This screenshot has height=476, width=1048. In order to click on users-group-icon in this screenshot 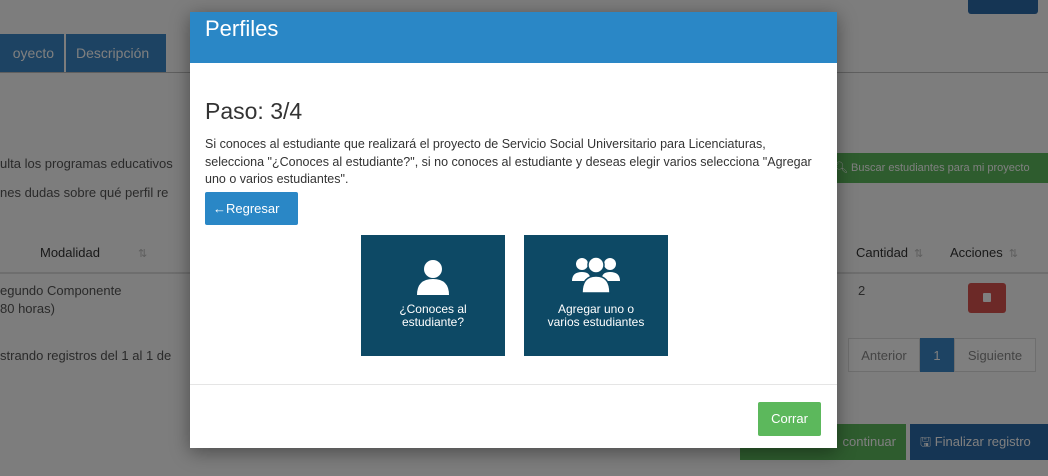, I will do `click(596, 275)`.